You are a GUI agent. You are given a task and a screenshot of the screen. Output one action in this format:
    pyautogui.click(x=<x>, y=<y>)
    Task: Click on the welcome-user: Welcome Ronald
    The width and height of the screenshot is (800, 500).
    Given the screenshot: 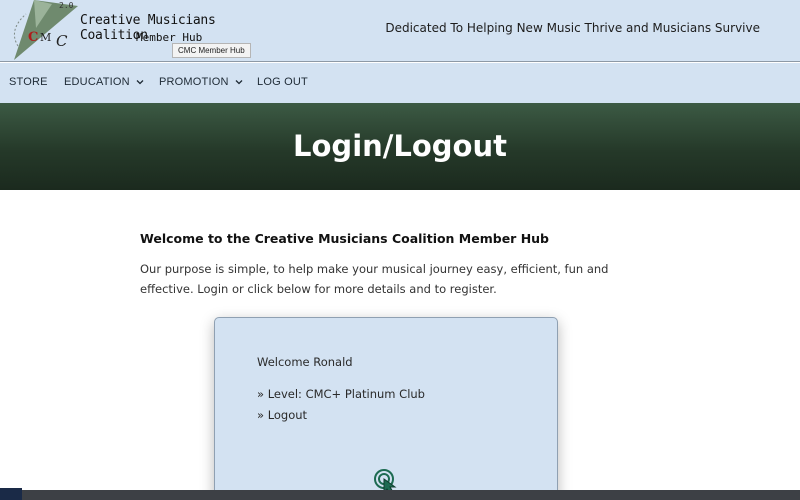 What is the action you would take?
    pyautogui.click(x=305, y=362)
    